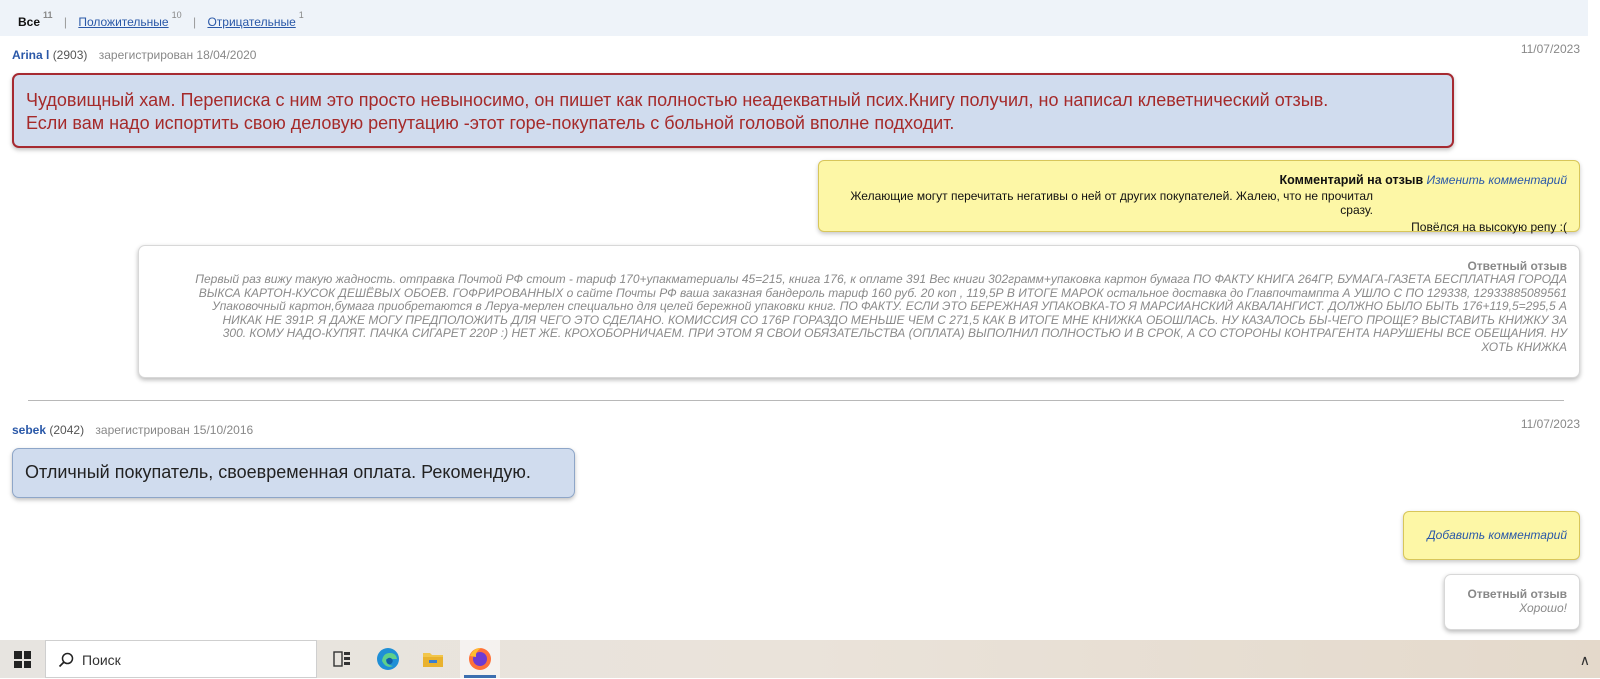  Describe the element at coordinates (48, 15) in the screenshot. I see `filter-all-count: 11` at that location.